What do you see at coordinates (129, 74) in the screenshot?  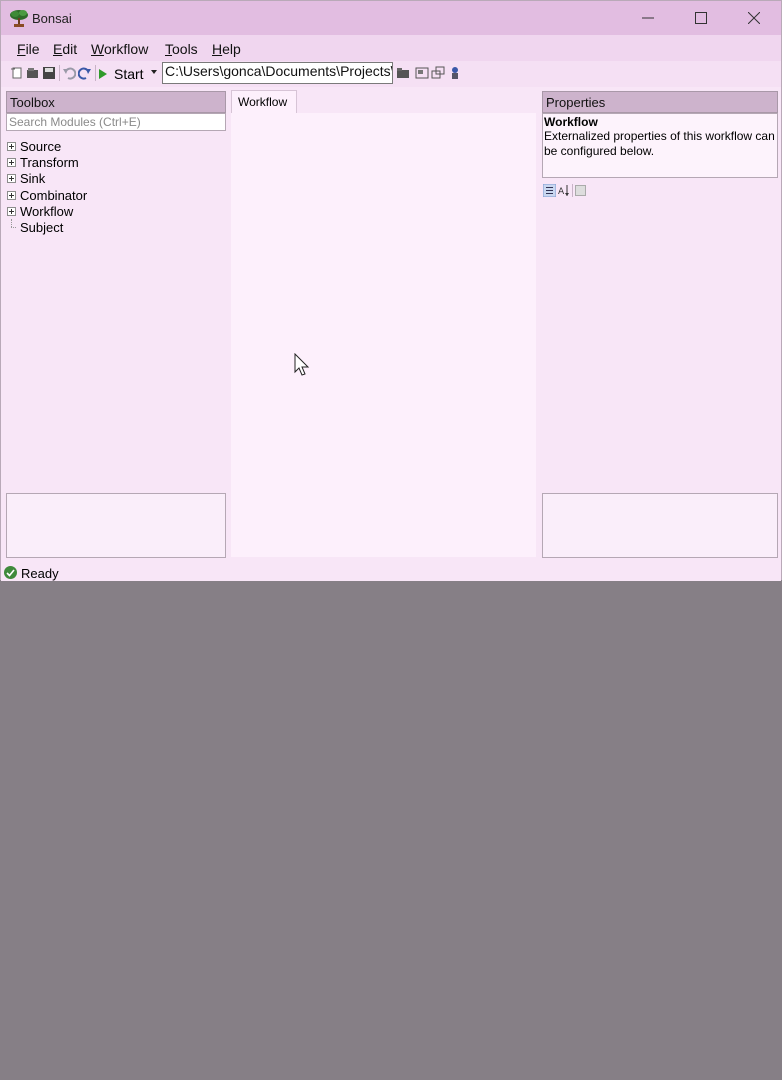 I see `start-label: Start` at bounding box center [129, 74].